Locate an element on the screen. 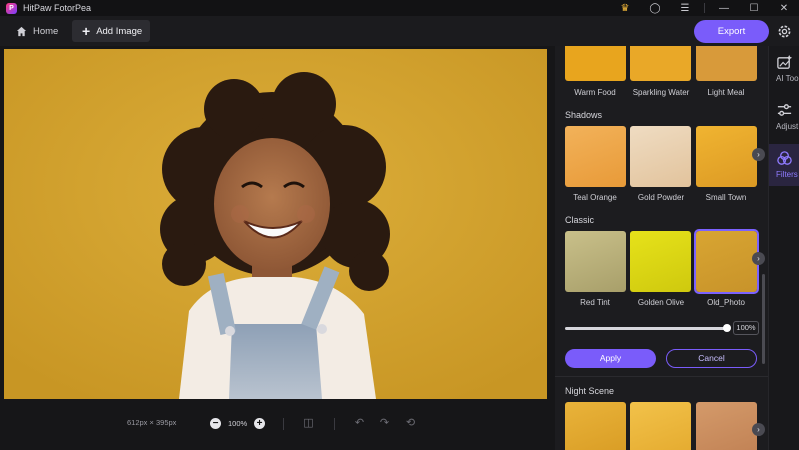 Image resolution: width=799 pixels, height=450 pixels. add-image-button: + Add Image is located at coordinates (111, 31).